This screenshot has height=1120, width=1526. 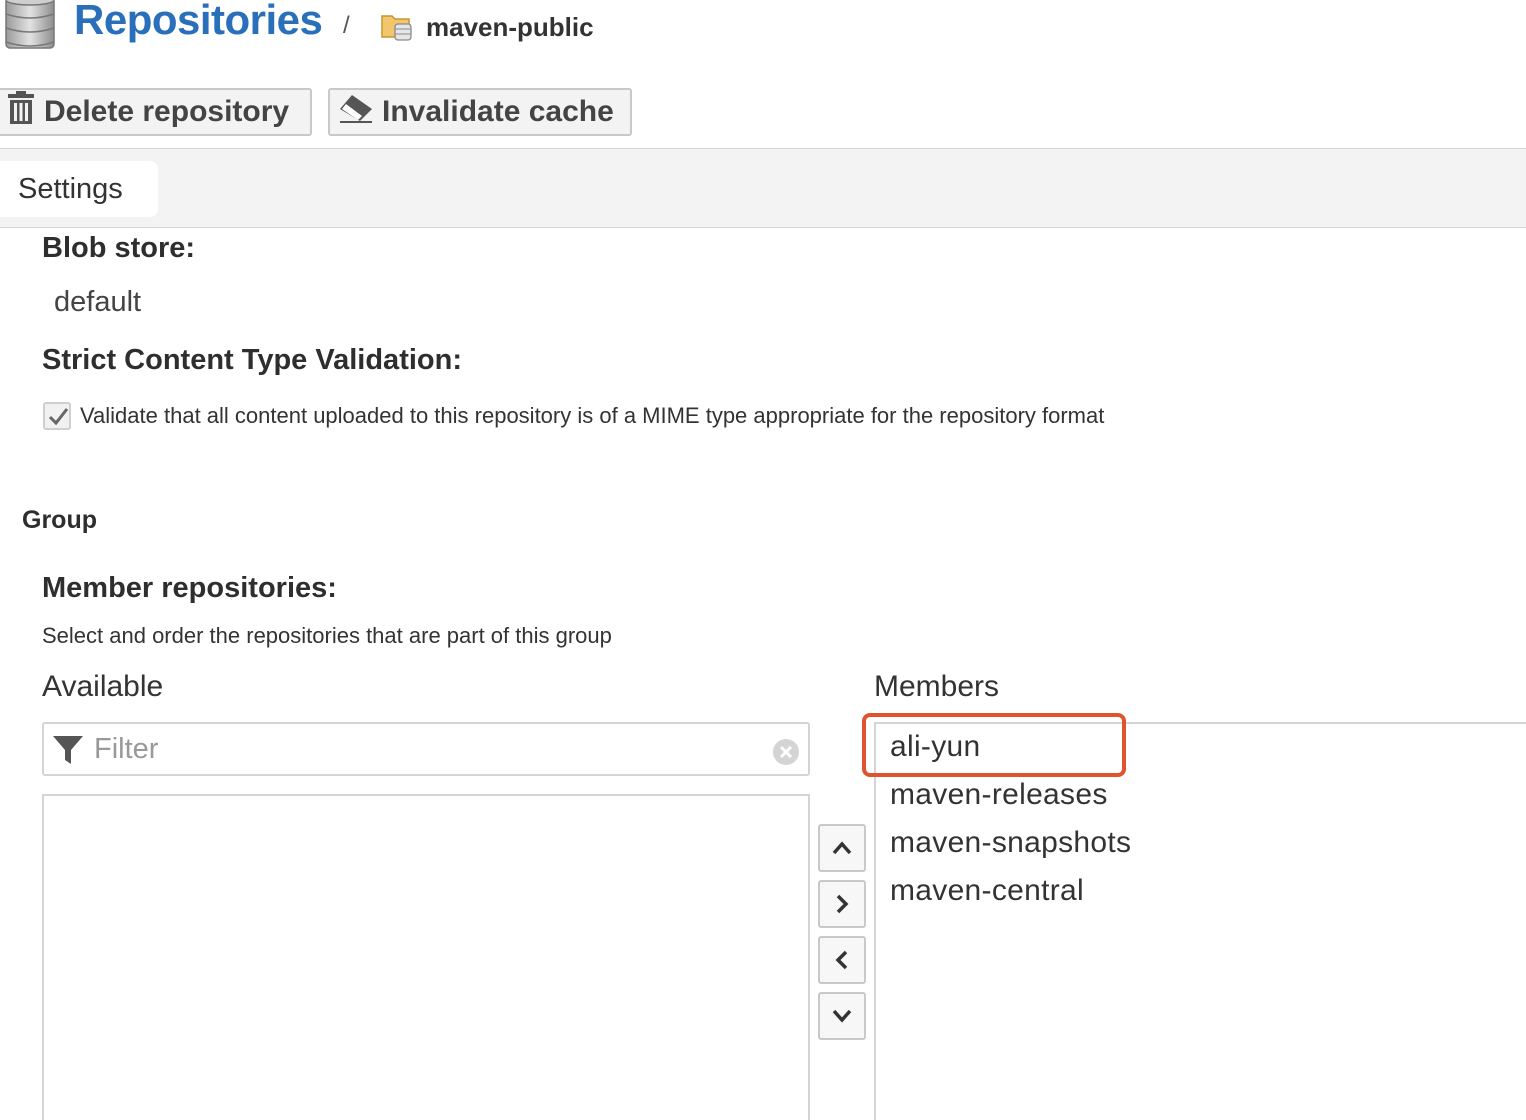 What do you see at coordinates (426, 957) in the screenshot?
I see `available-list` at bounding box center [426, 957].